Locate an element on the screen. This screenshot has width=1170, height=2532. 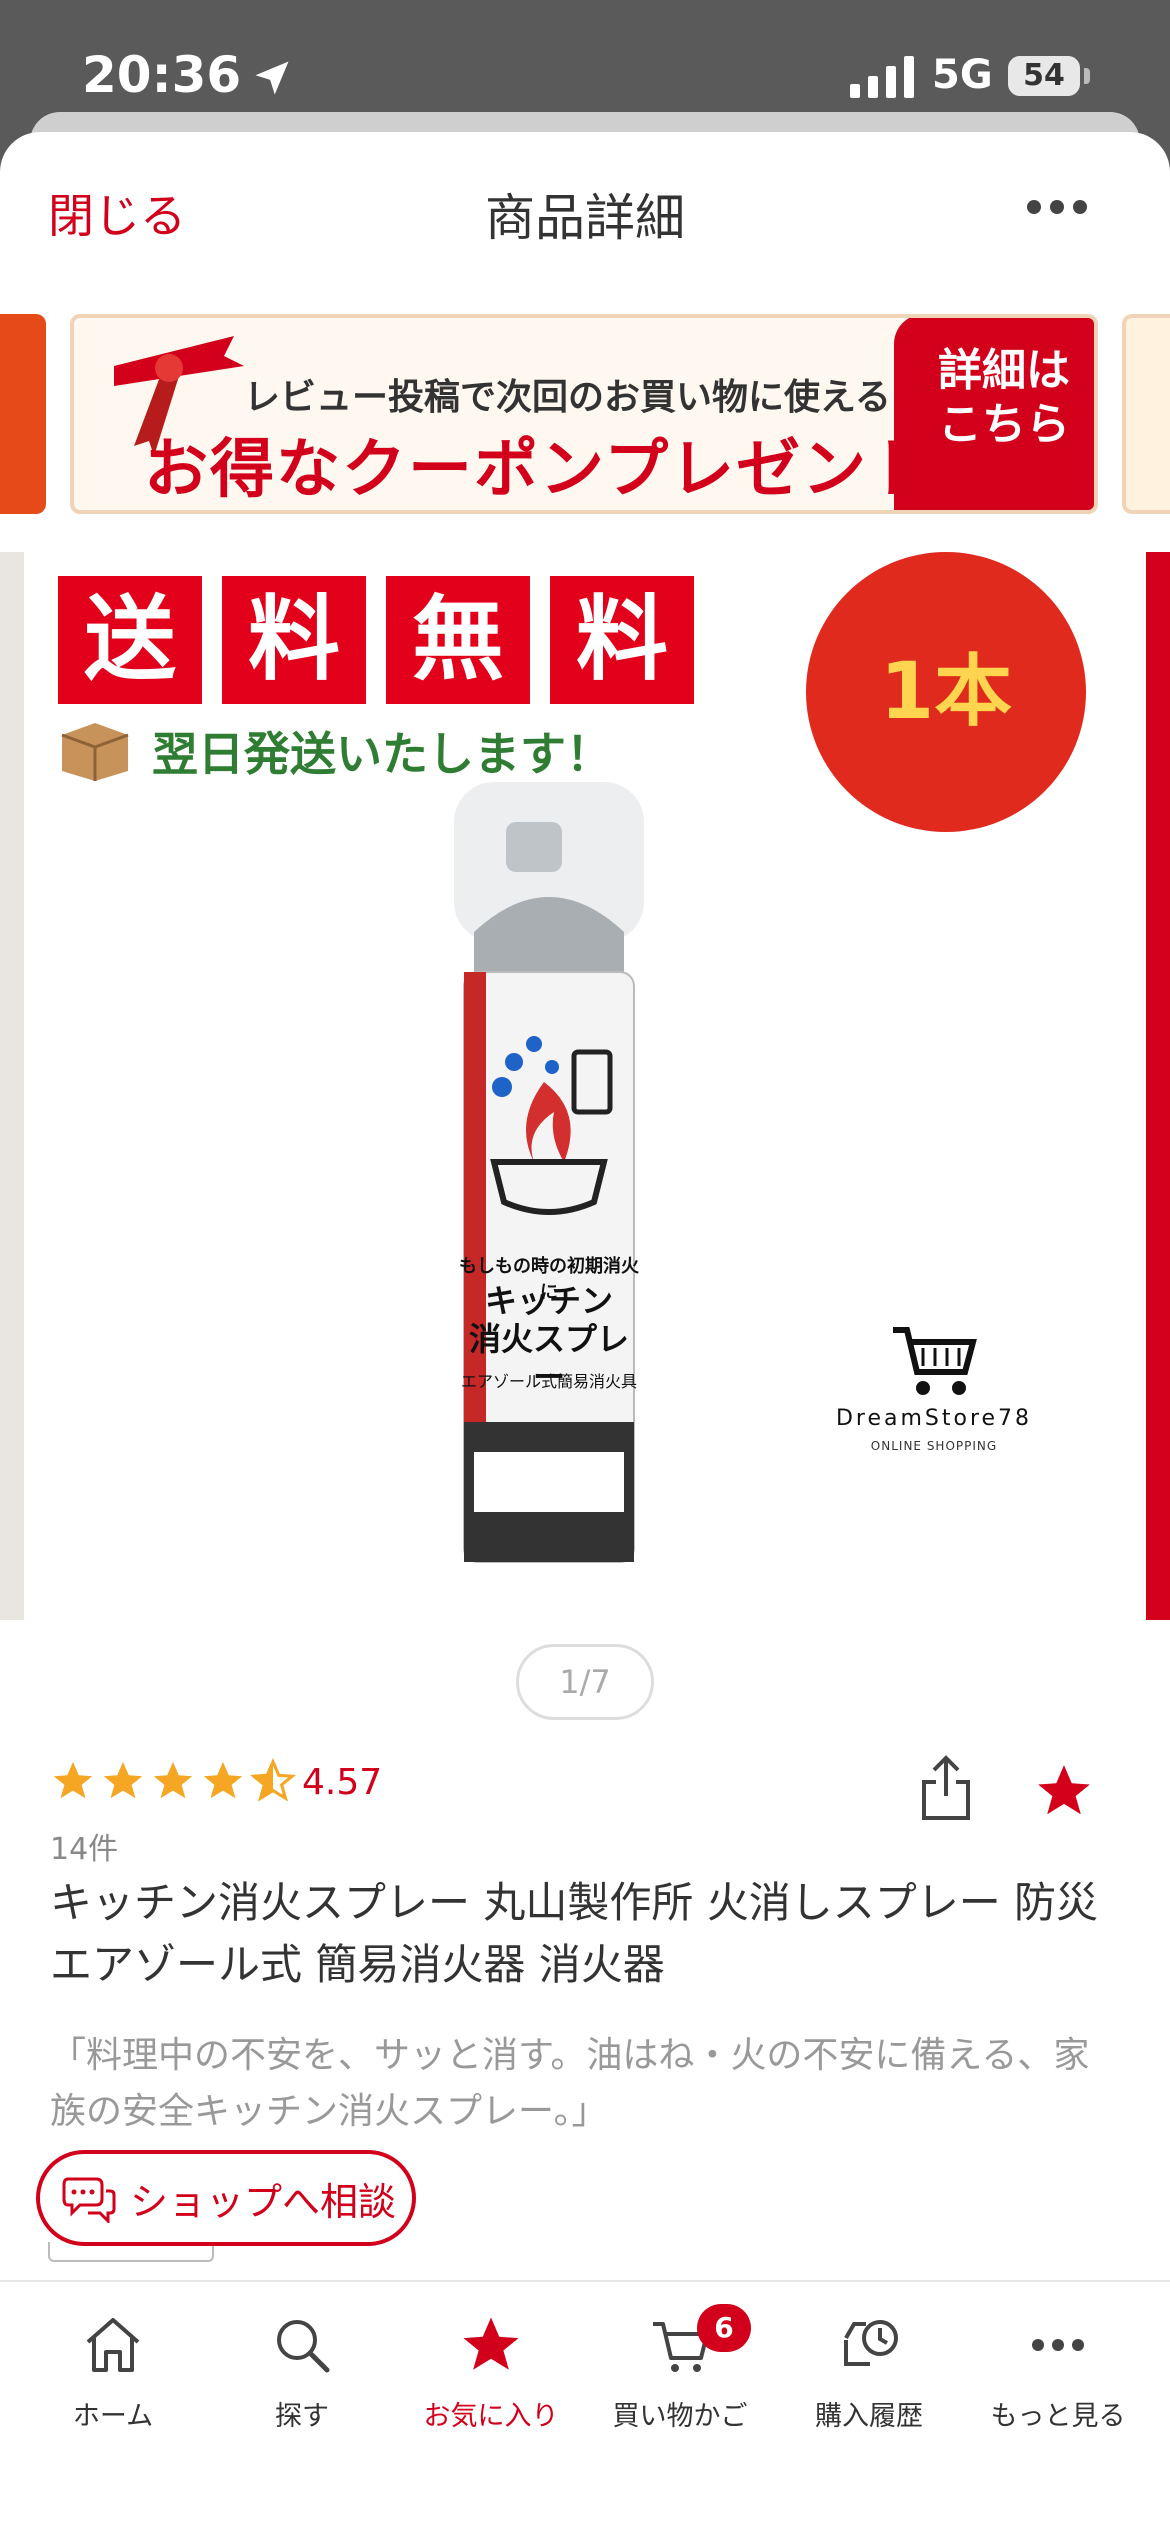
banner-next-peek is located at coordinates (1146, 414).